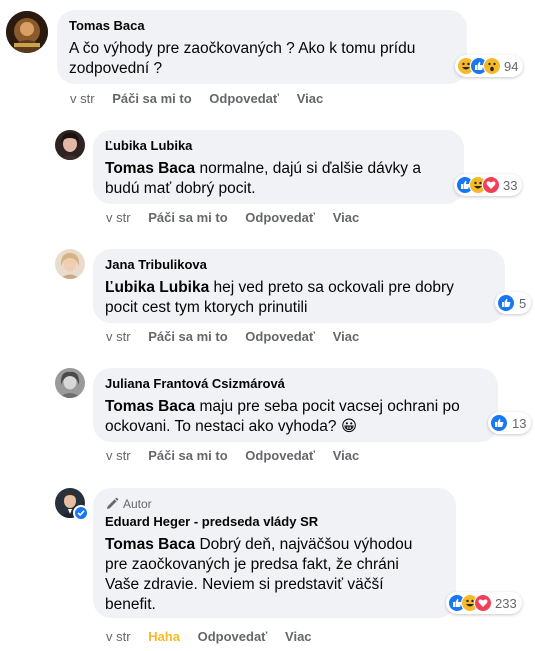  I want to click on comment-text-line: zodpovední ?, so click(116, 68).